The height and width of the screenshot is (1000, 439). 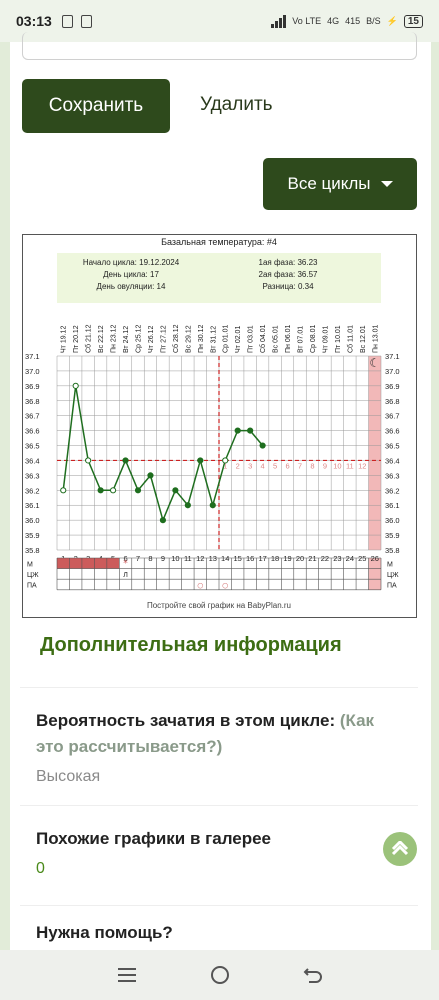 What do you see at coordinates (191, 645) in the screenshot?
I see `info-title: Дополнительная информация` at bounding box center [191, 645].